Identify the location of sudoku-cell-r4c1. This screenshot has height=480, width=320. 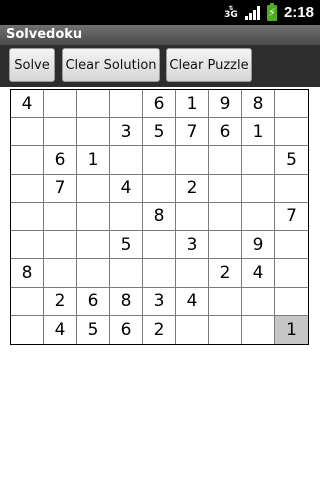
(27, 188).